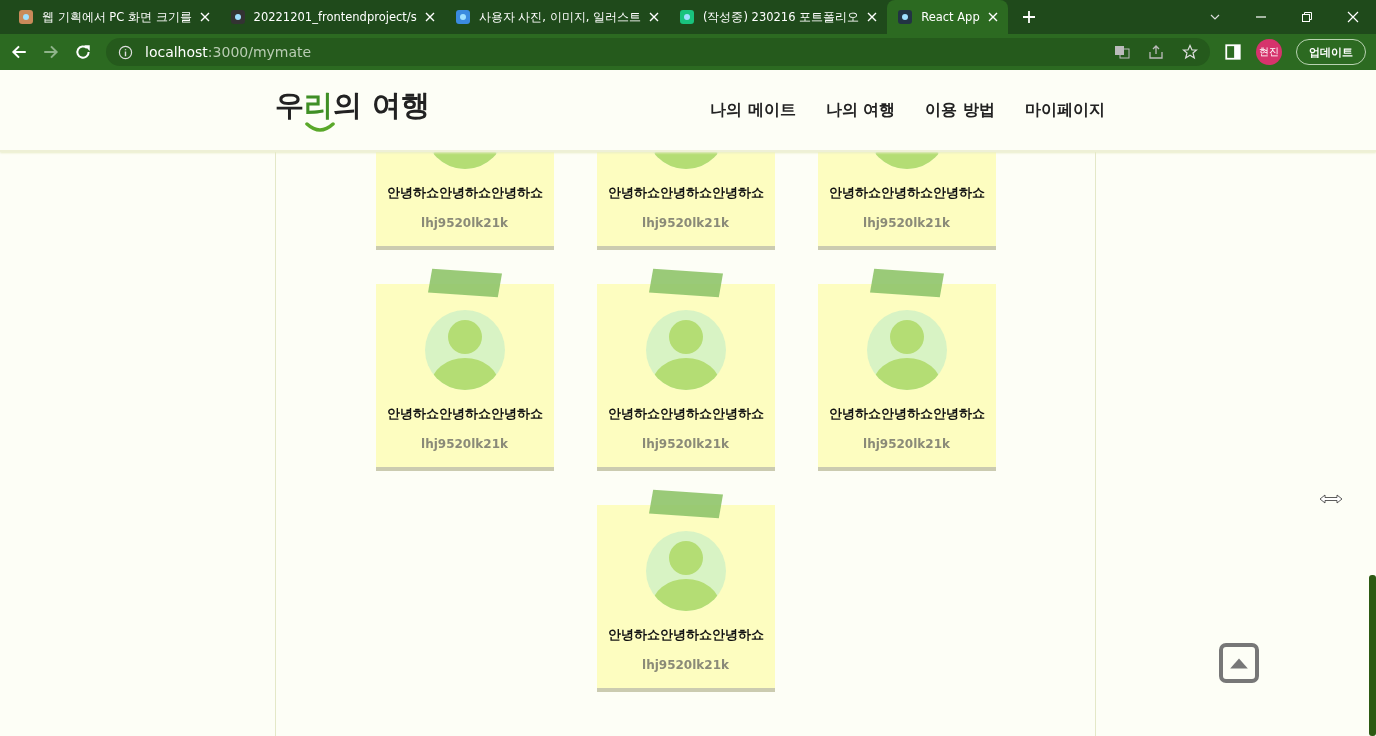 This screenshot has width=1376, height=736. Describe the element at coordinates (658, 52) in the screenshot. I see `address-bar: localhost:3000/mymate` at that location.